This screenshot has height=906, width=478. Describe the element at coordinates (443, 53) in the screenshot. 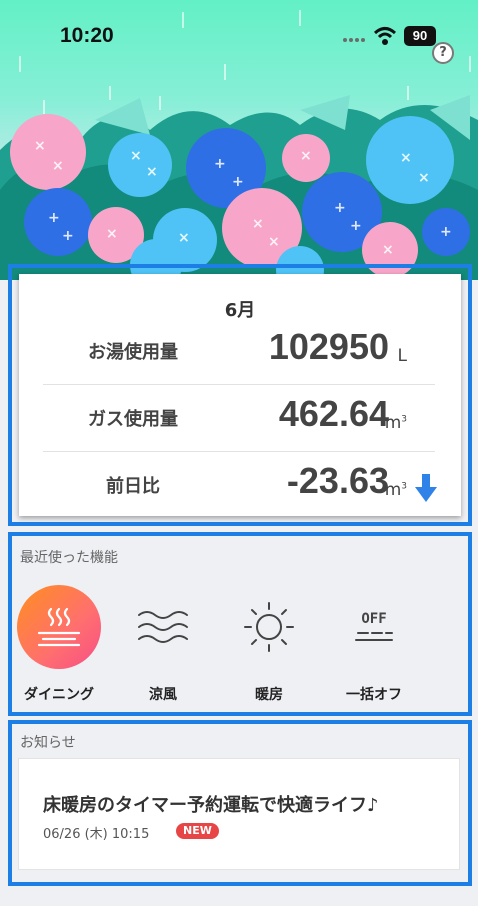

I see `help-button: ?` at that location.